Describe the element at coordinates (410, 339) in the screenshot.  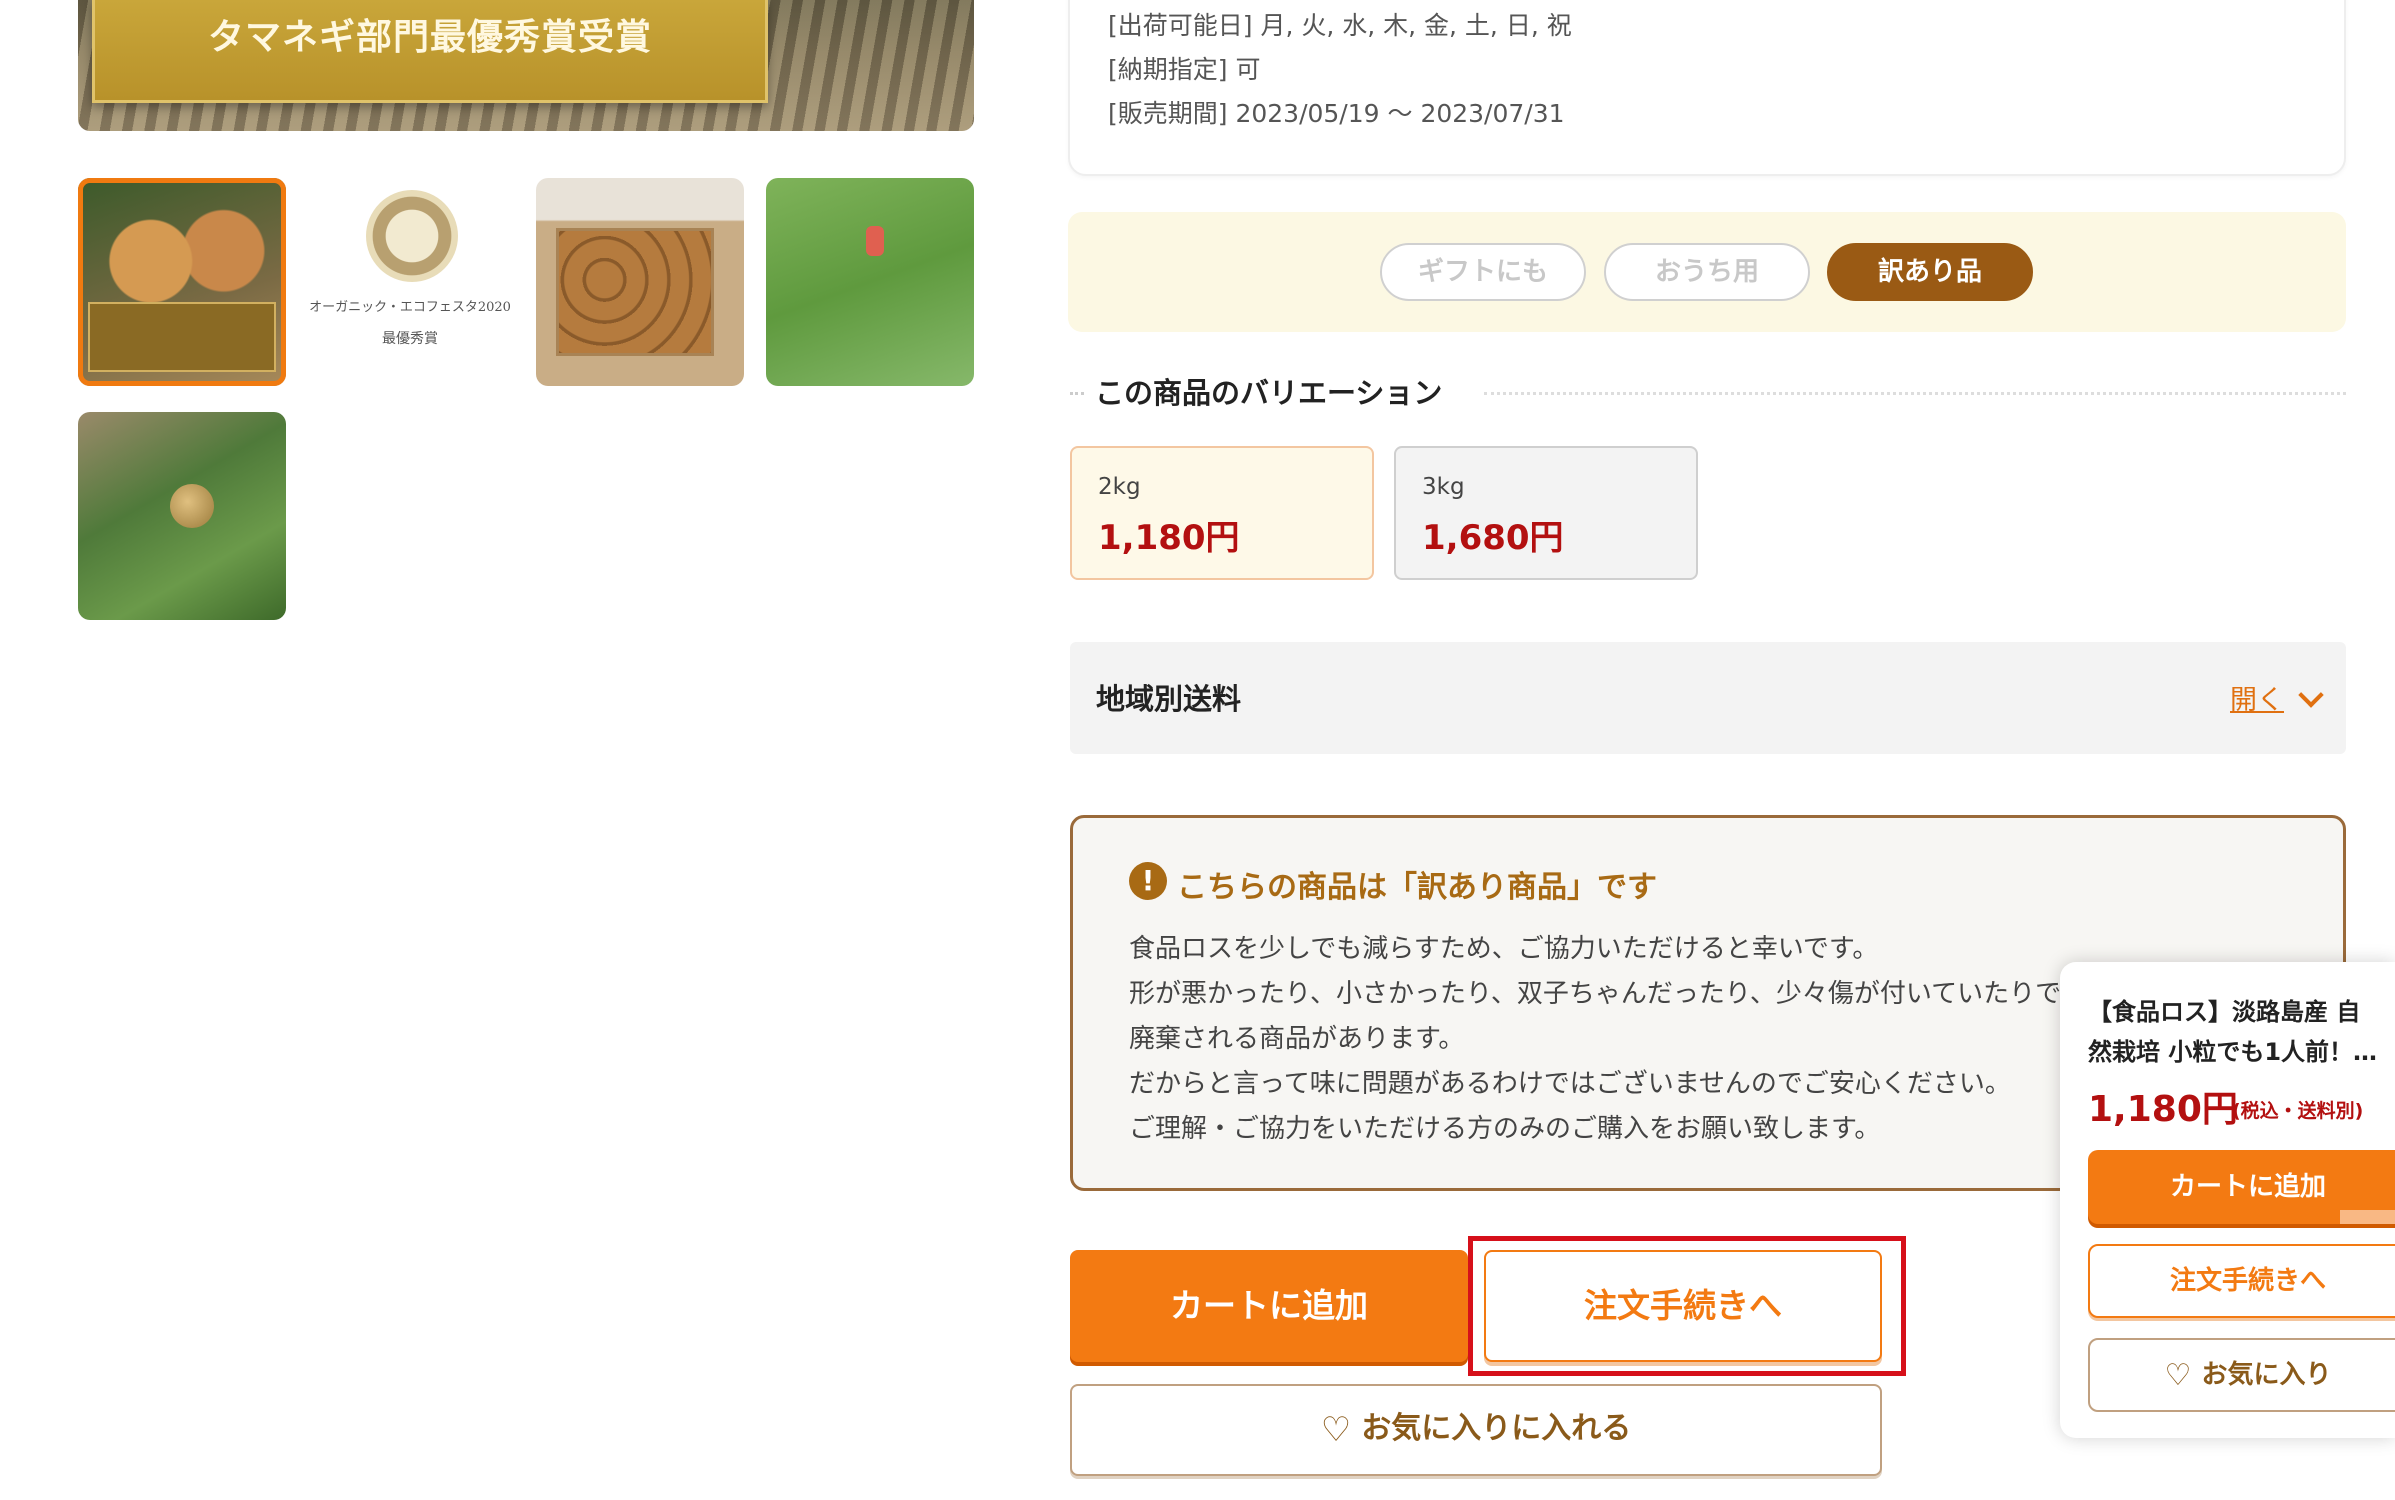
I see `thumbnail-award-rank: 最優秀賞` at that location.